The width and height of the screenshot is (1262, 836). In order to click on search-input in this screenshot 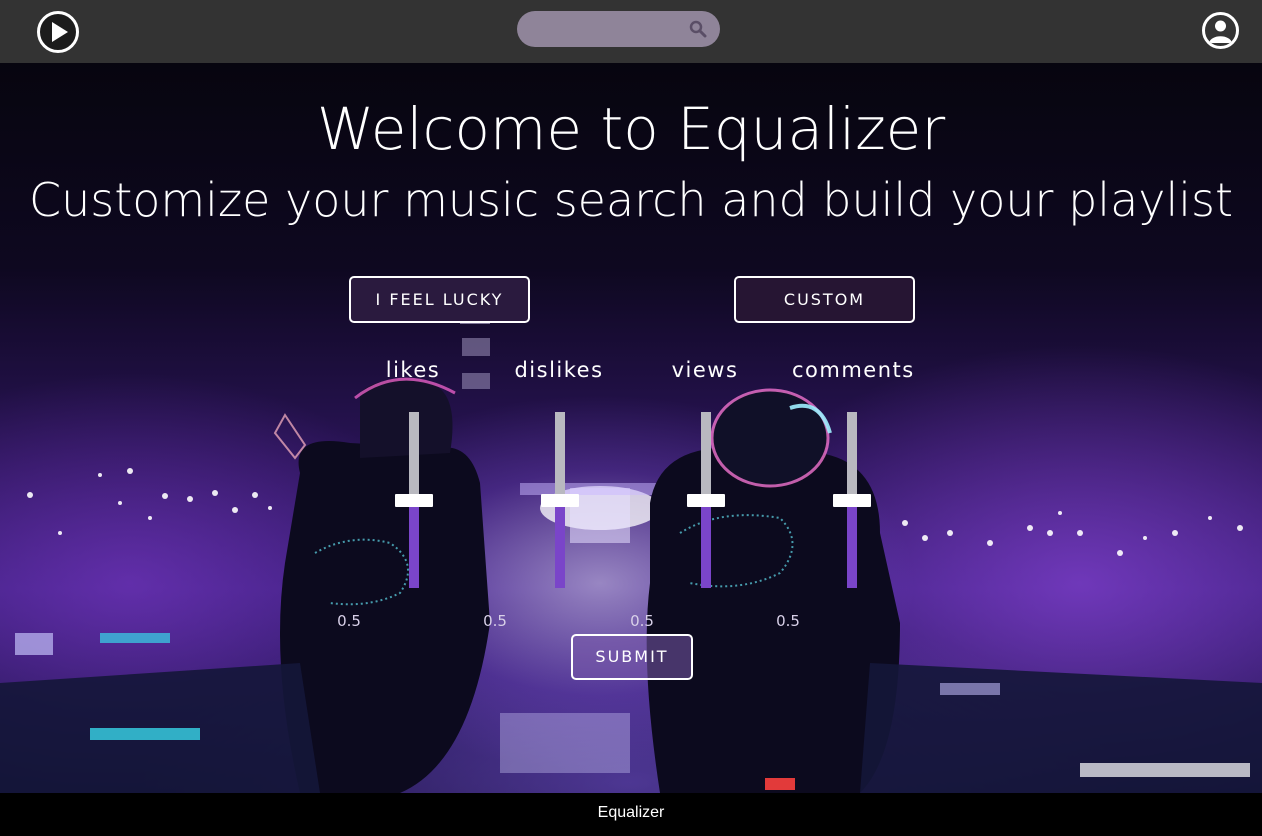, I will do `click(602, 29)`.